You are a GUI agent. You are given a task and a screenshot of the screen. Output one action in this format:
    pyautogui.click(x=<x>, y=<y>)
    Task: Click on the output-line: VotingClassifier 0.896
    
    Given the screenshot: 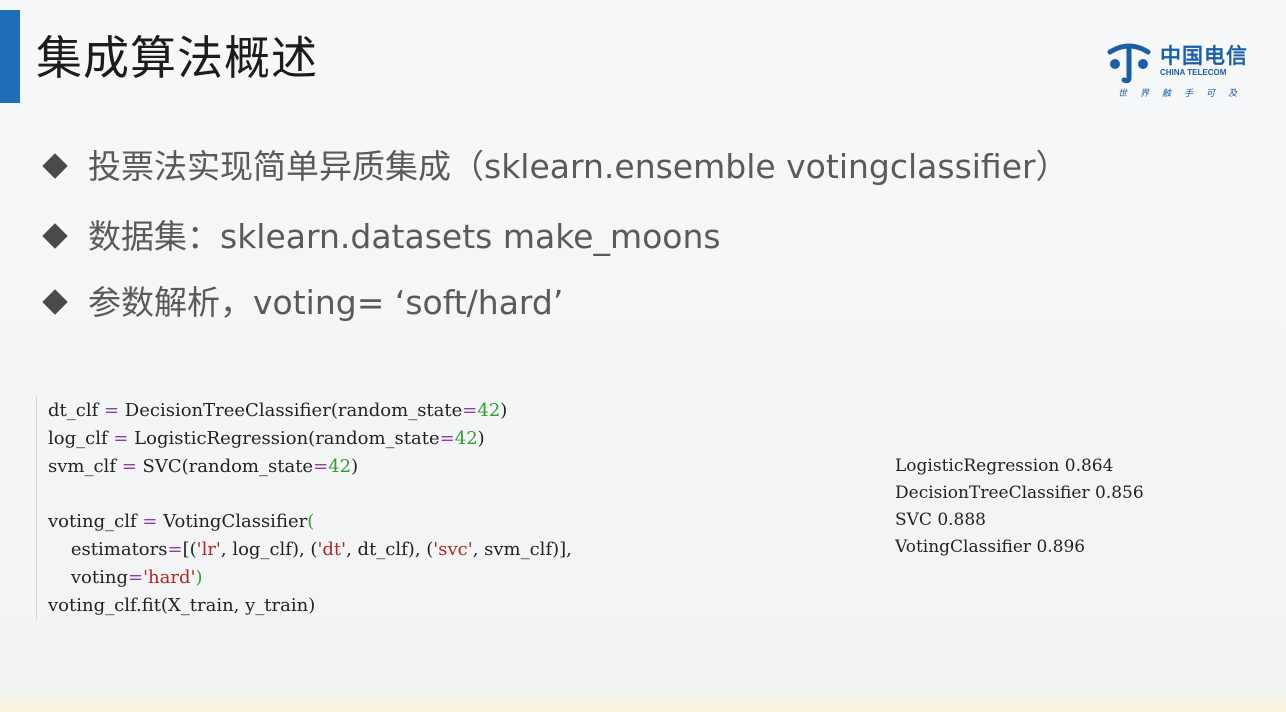 What is the action you would take?
    pyautogui.click(x=990, y=547)
    